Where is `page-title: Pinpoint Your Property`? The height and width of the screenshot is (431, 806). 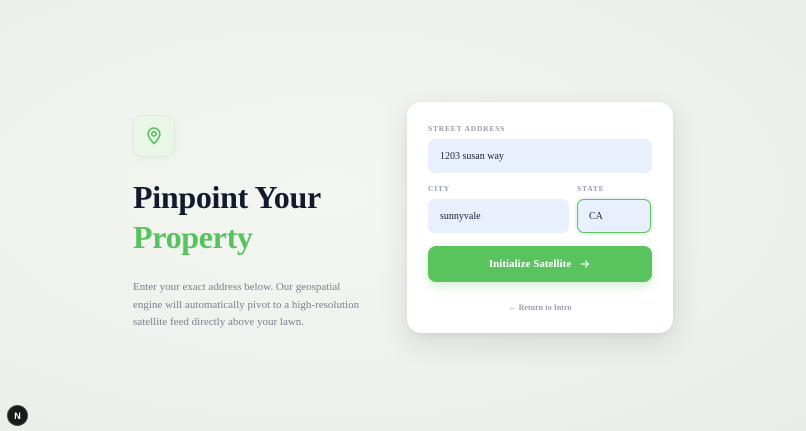 page-title: Pinpoint Your Property is located at coordinates (253, 217).